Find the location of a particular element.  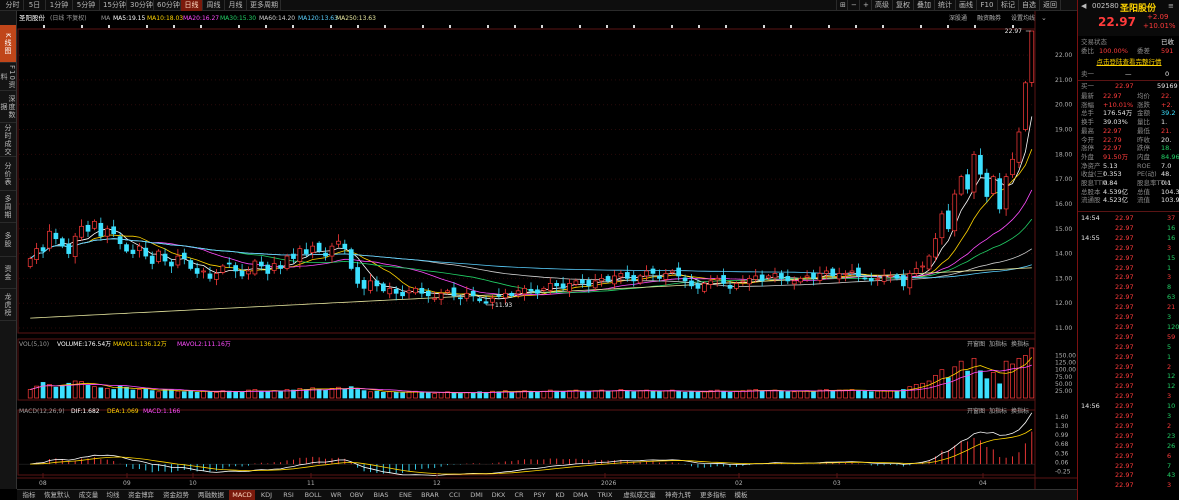

period-tab-3: 5分钟 is located at coordinates (86, 5).